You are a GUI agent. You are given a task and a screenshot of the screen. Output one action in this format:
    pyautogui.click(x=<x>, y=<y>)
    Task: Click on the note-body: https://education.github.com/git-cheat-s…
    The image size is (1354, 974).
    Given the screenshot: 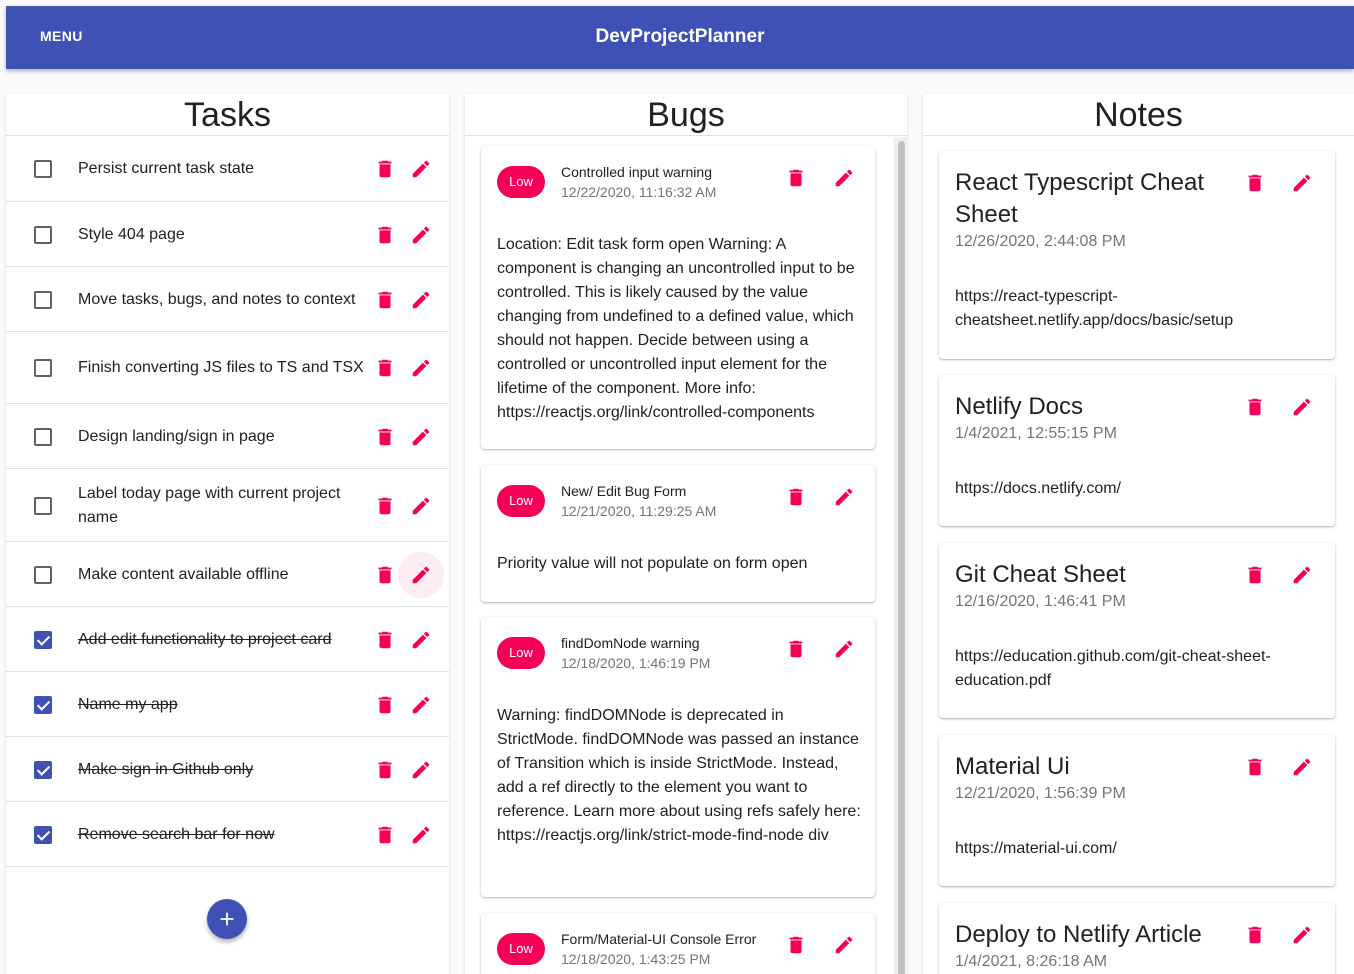 What is the action you would take?
    pyautogui.click(x=1113, y=668)
    